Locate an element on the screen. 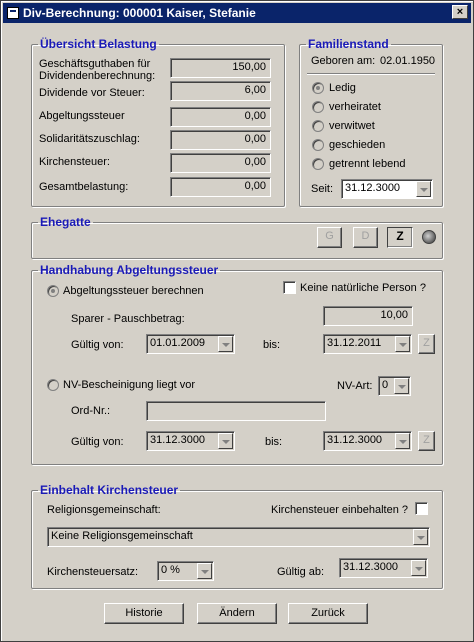 This screenshot has height=642, width=474. religion-select: Keine Religionsgemeinschaft is located at coordinates (238, 537).